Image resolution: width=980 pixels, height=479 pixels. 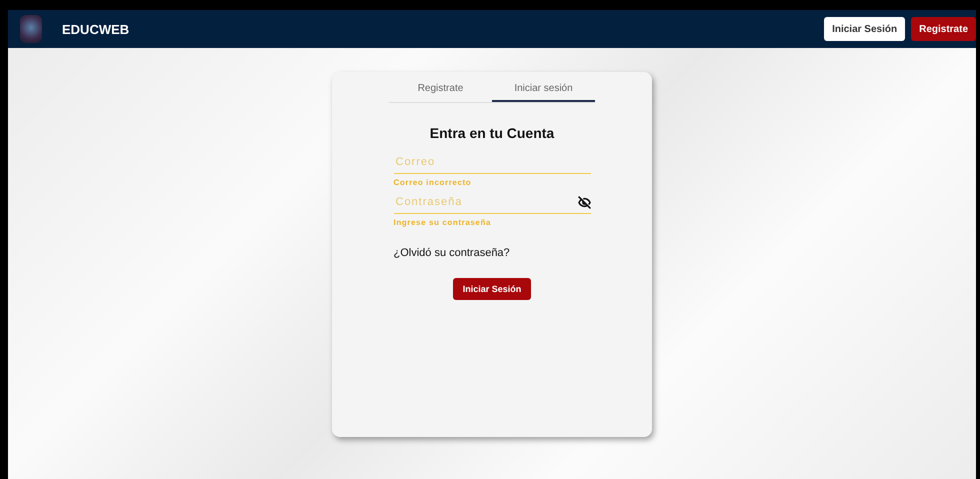 What do you see at coordinates (440, 89) in the screenshot?
I see `tab: Registrate` at bounding box center [440, 89].